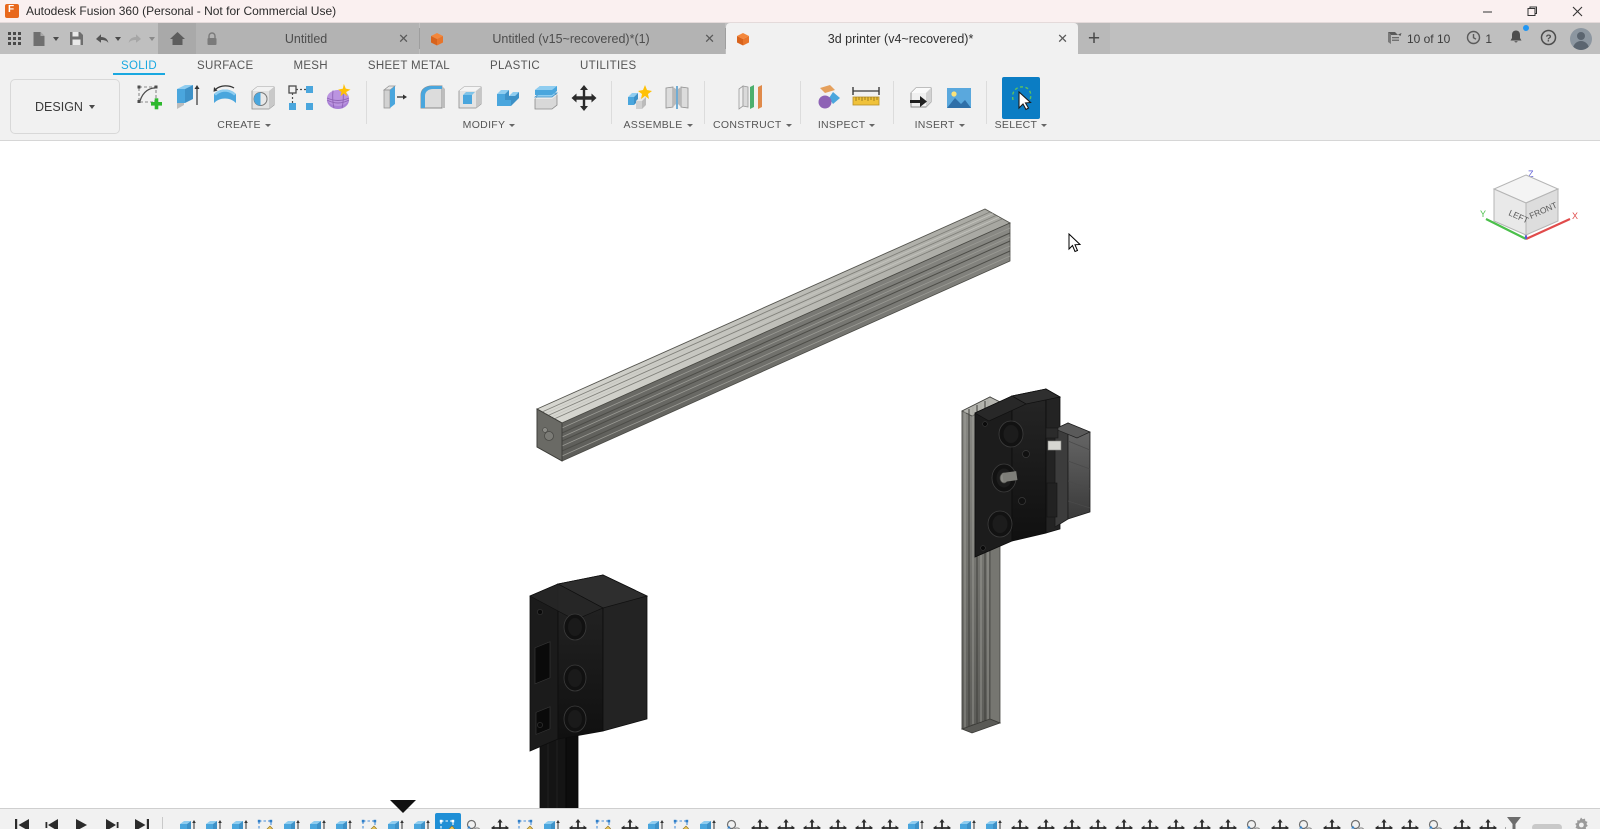 The height and width of the screenshot is (829, 1600). What do you see at coordinates (339, 98) in the screenshot?
I see `create-form-icon` at bounding box center [339, 98].